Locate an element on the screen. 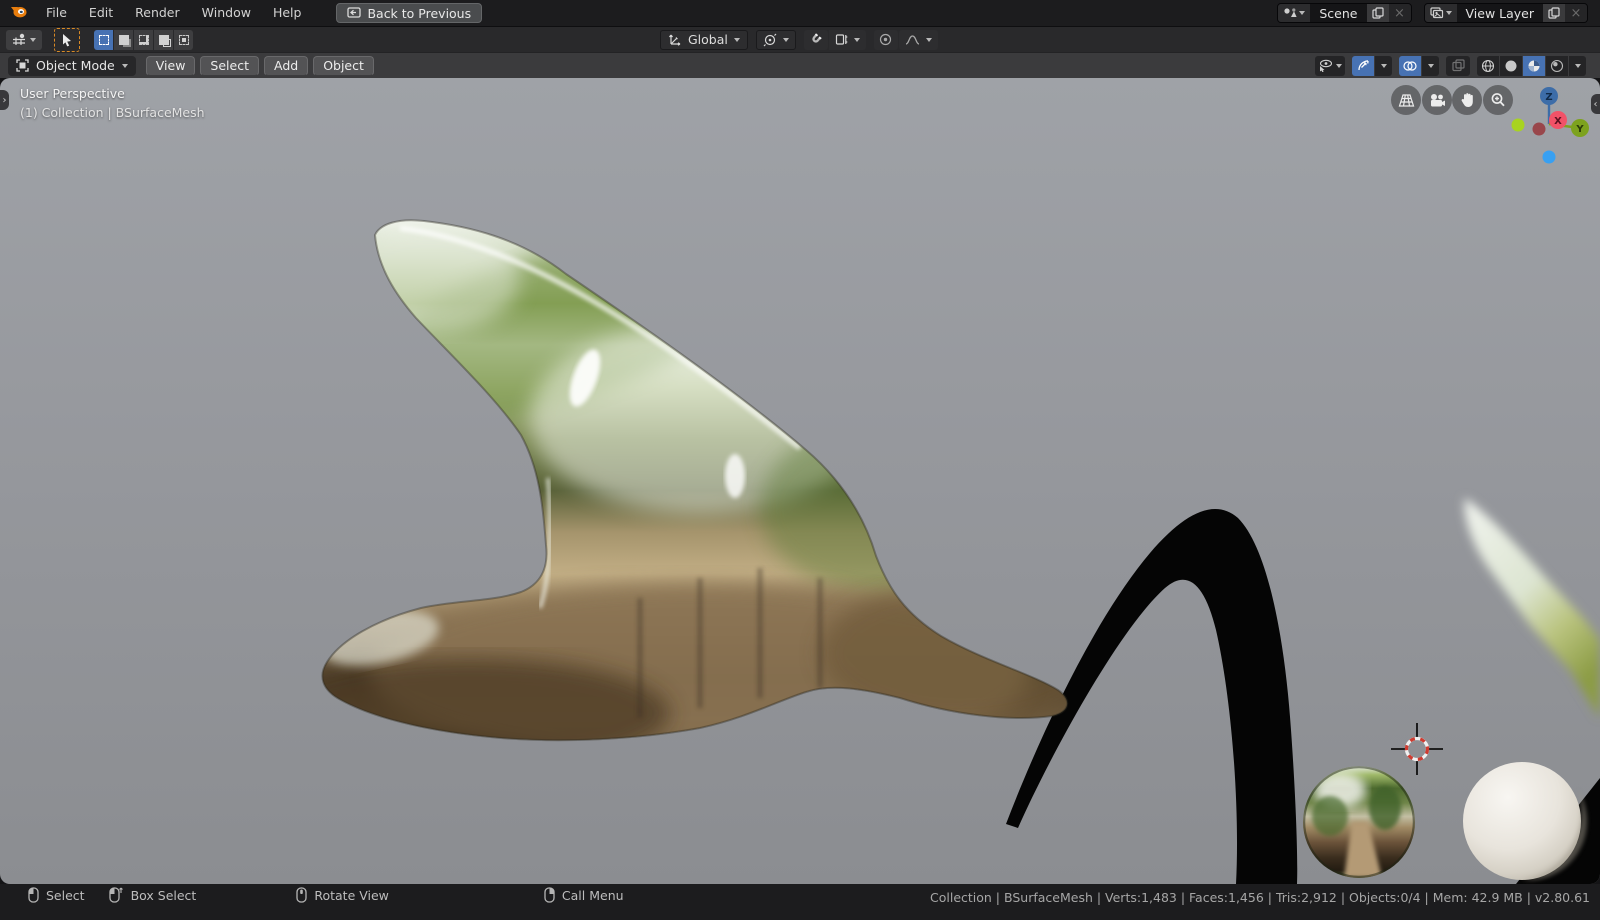 This screenshot has width=1600, height=920. menu-add: Add is located at coordinates (286, 65).